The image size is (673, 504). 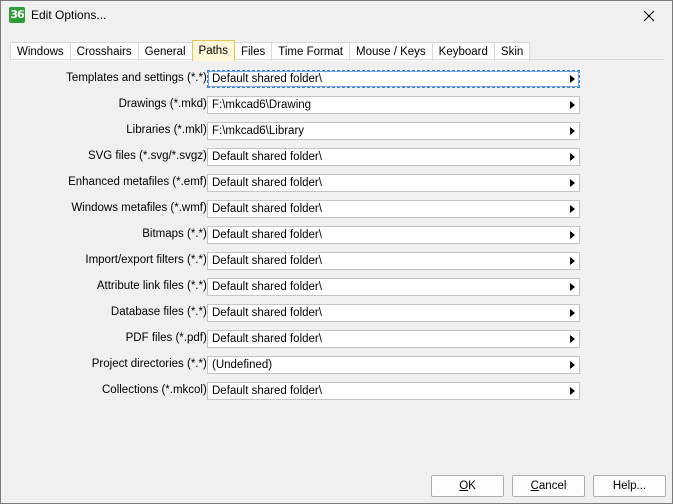 I want to click on cancel-button: Cancel, so click(x=548, y=486).